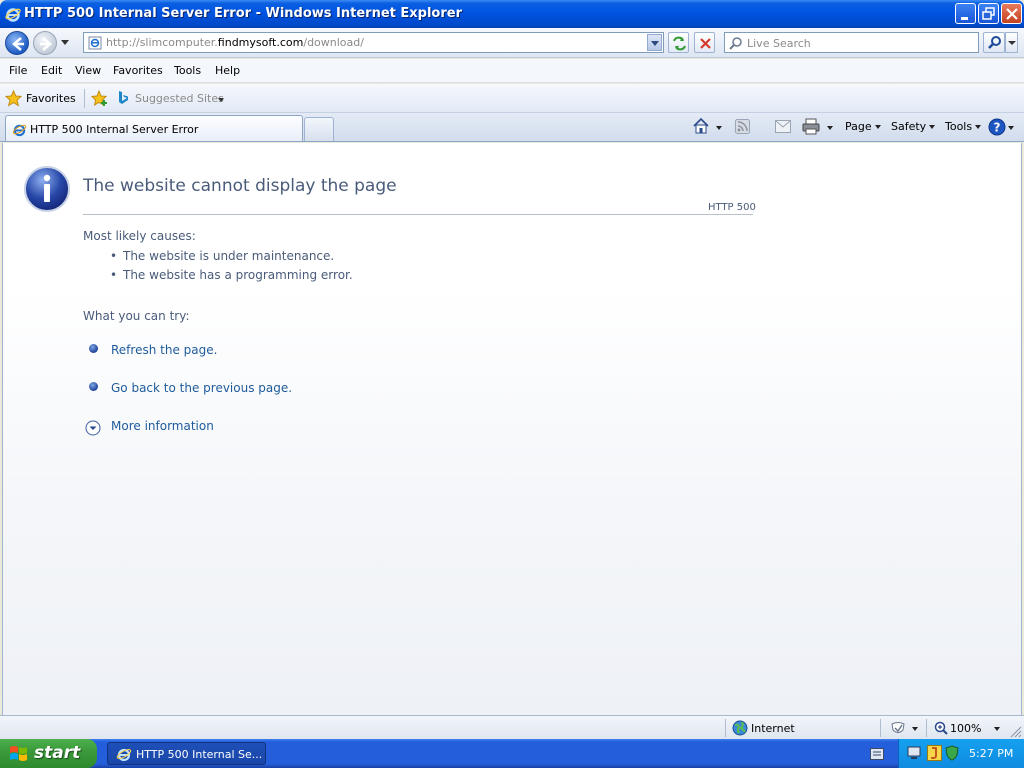 This screenshot has width=1024, height=768. Describe the element at coordinates (51, 98) in the screenshot. I see `favorites-label: Favorites` at that location.